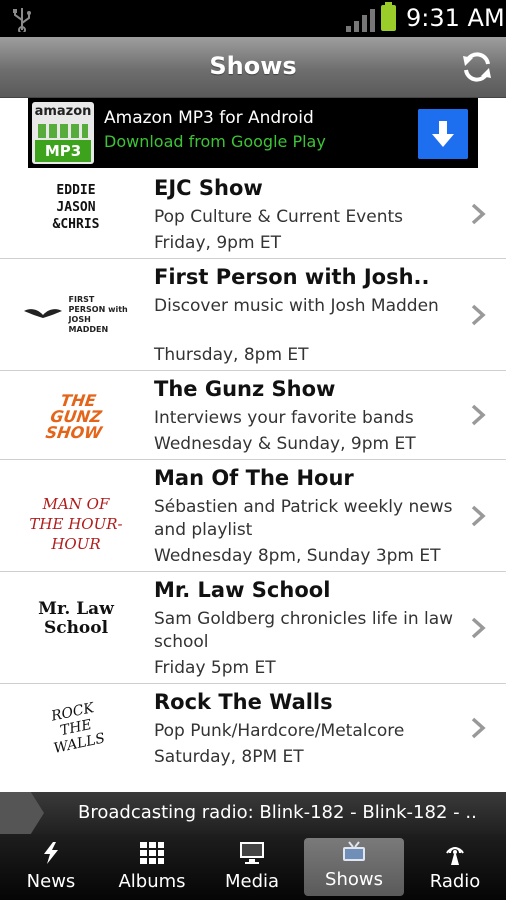 The width and height of the screenshot is (506, 900). Describe the element at coordinates (455, 856) in the screenshot. I see `radio-tower-icon` at that location.